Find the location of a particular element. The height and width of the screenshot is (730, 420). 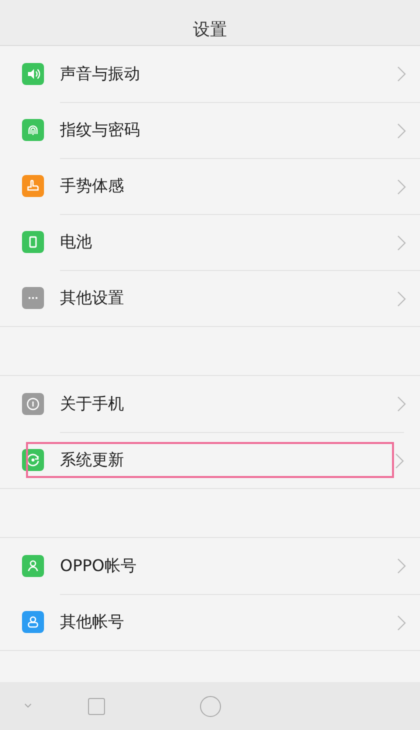

settings-item: OPPO帐号 is located at coordinates (210, 566).